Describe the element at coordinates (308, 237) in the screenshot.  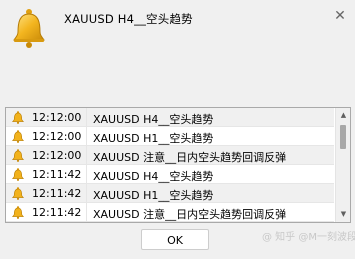
I see `watermark: @ 知乎 @M一刻波段` at that location.